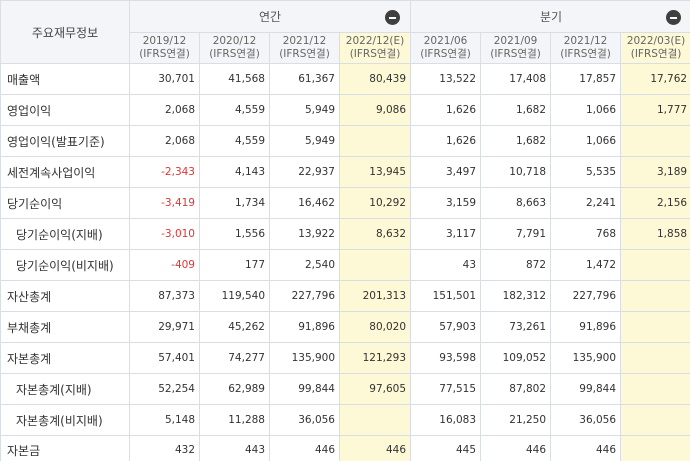 Image resolution: width=690 pixels, height=461 pixels. Describe the element at coordinates (516, 420) in the screenshot. I see `table-cell: 21,250` at that location.